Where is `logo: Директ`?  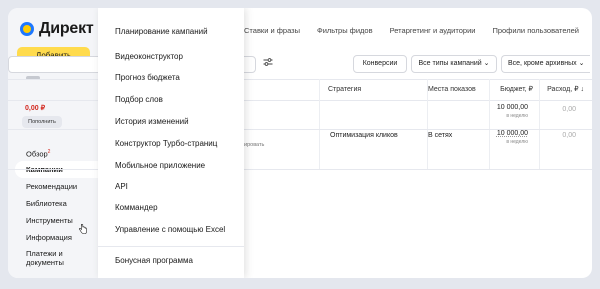 logo: Директ is located at coordinates (57, 29).